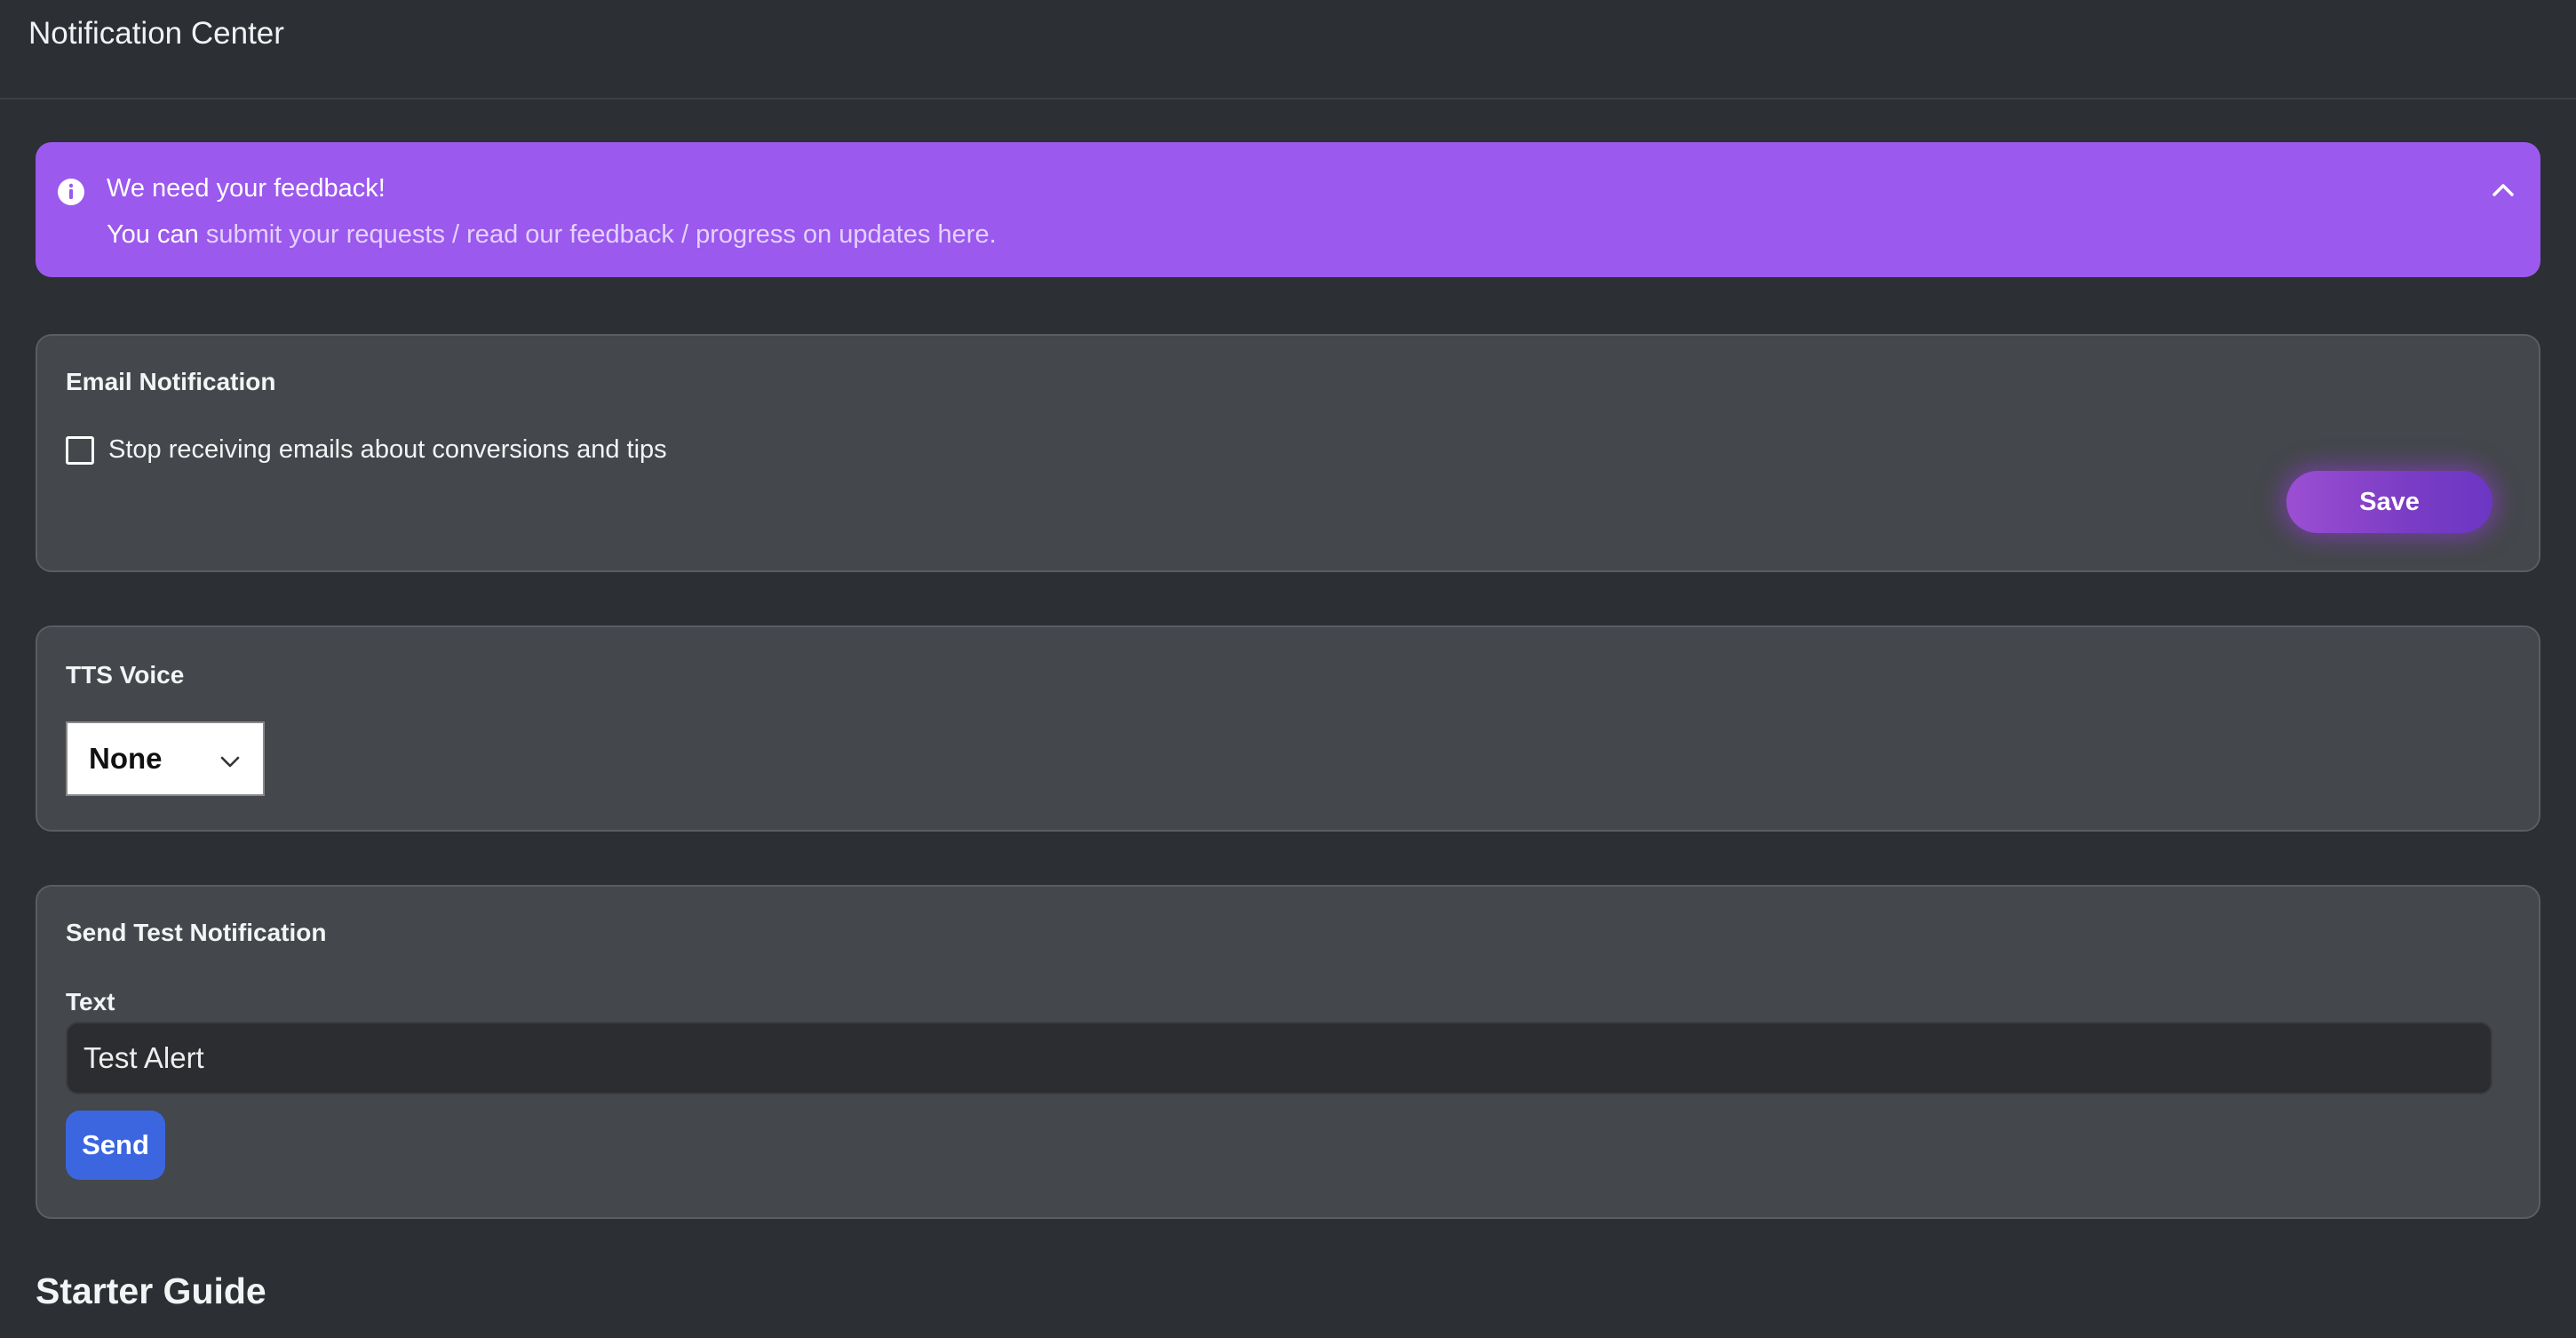  What do you see at coordinates (125, 675) in the screenshot?
I see `tts-card-title: TTS Voice` at bounding box center [125, 675].